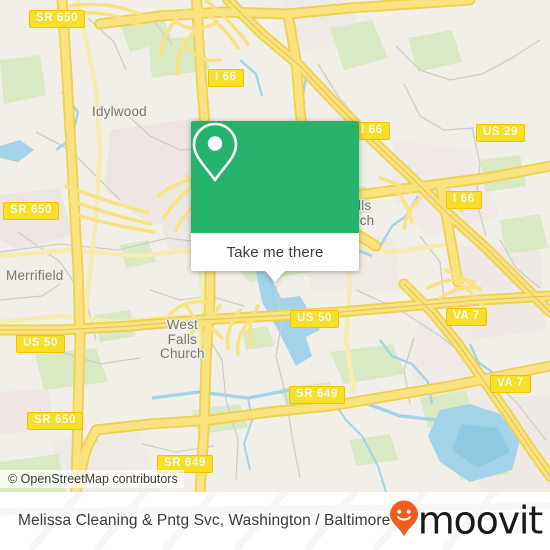 The width and height of the screenshot is (550, 550). Describe the element at coordinates (92, 479) in the screenshot. I see `osm-attribution: © OpenStreetMap contributors` at that location.